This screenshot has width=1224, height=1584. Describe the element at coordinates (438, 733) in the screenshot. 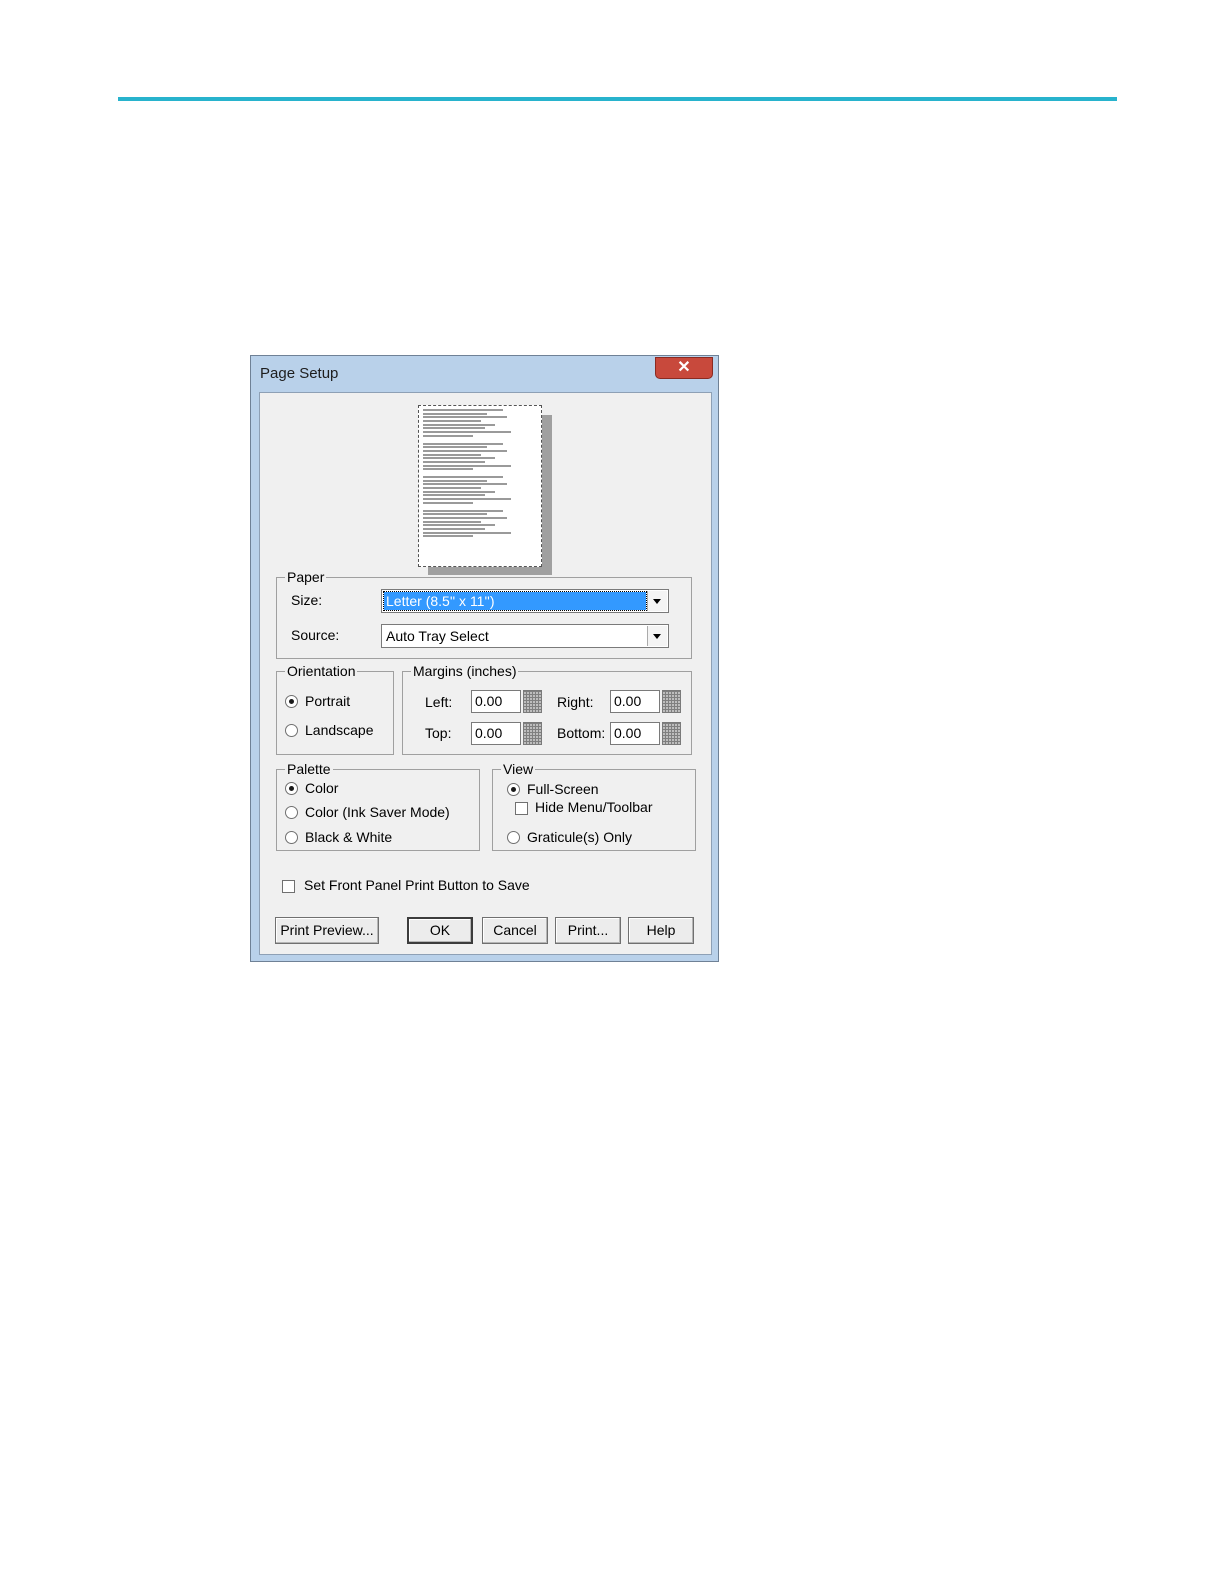

I see `top-margin-label: Top:` at that location.